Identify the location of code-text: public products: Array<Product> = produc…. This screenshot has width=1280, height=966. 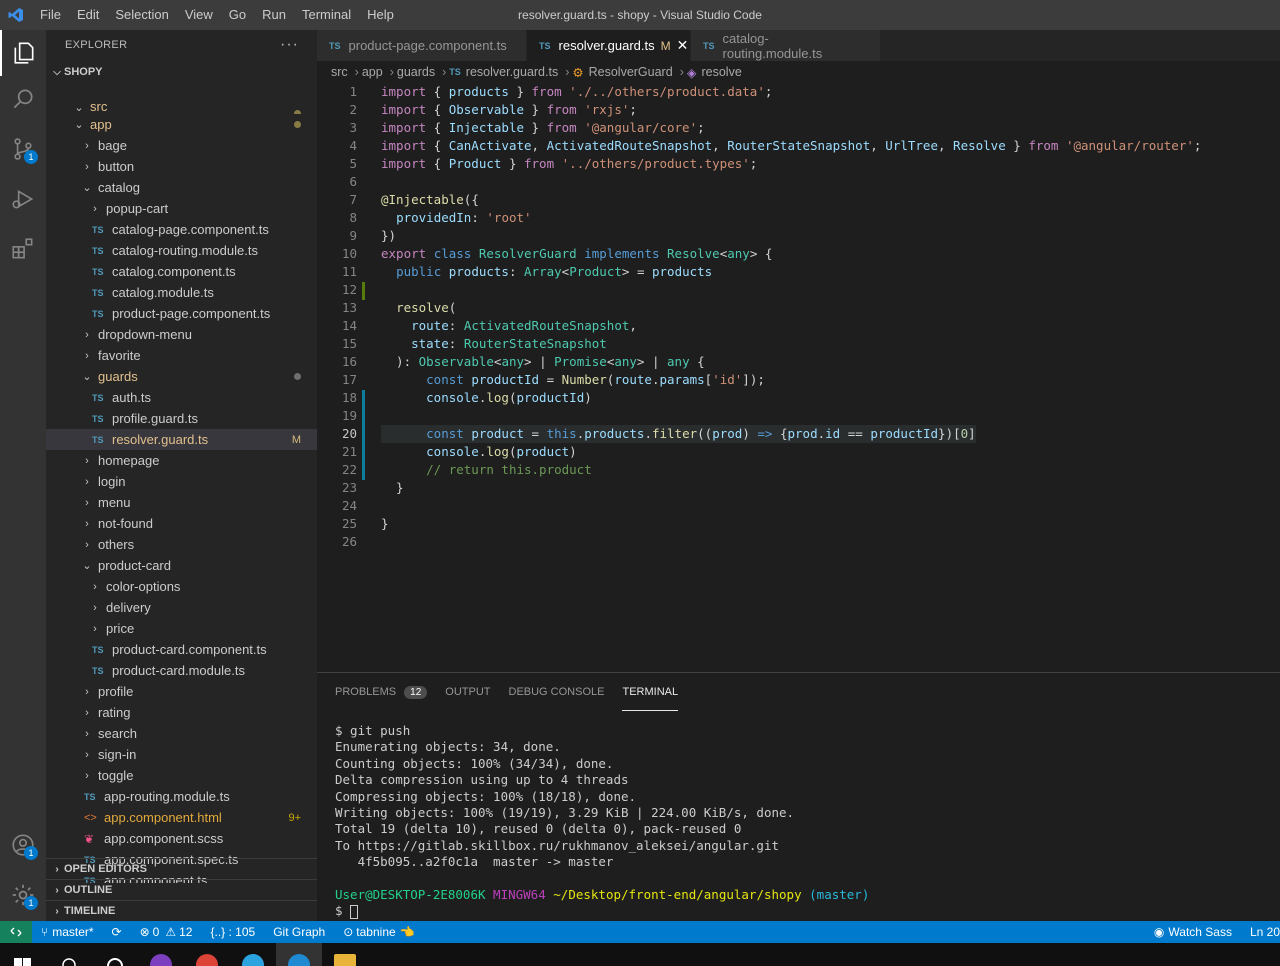
(554, 271).